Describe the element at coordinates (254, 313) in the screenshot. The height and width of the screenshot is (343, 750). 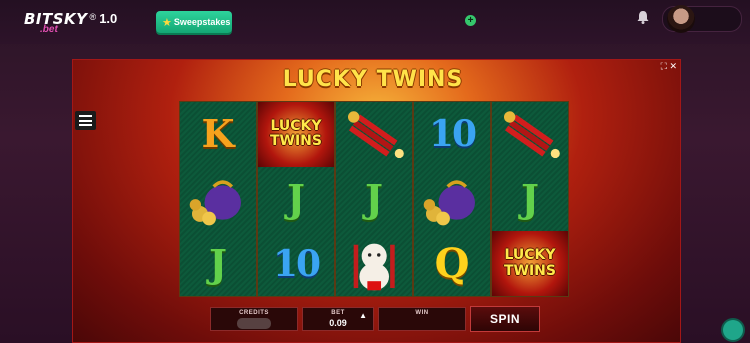
I see `credits-label: CREDITS` at that location.